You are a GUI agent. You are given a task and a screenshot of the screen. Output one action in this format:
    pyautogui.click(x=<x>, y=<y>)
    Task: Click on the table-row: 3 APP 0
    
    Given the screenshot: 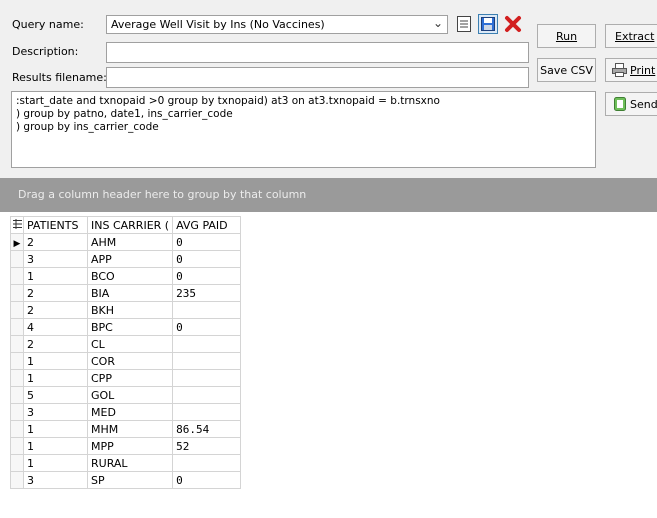 What is the action you would take?
    pyautogui.click(x=126, y=259)
    